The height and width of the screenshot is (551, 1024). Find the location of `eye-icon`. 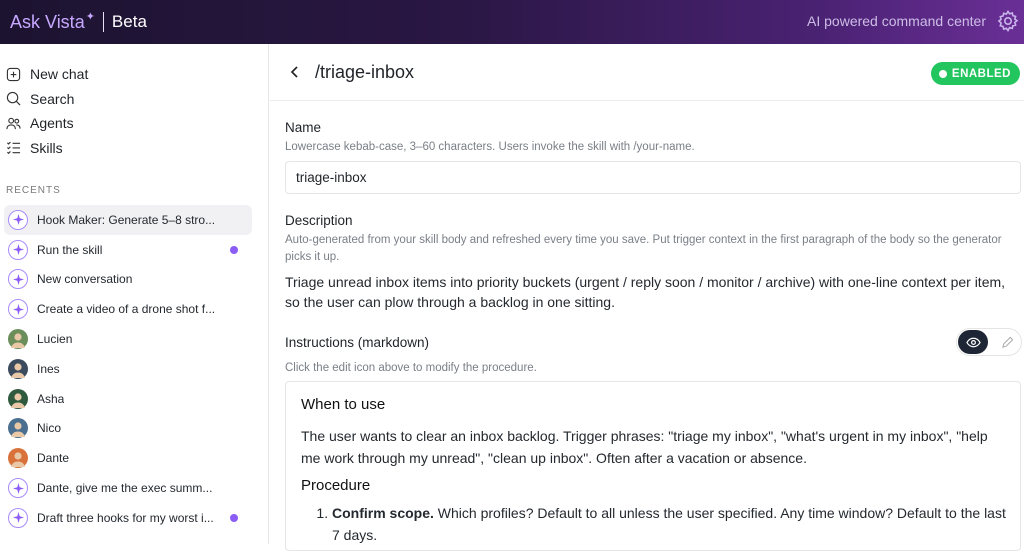

eye-icon is located at coordinates (973, 342).